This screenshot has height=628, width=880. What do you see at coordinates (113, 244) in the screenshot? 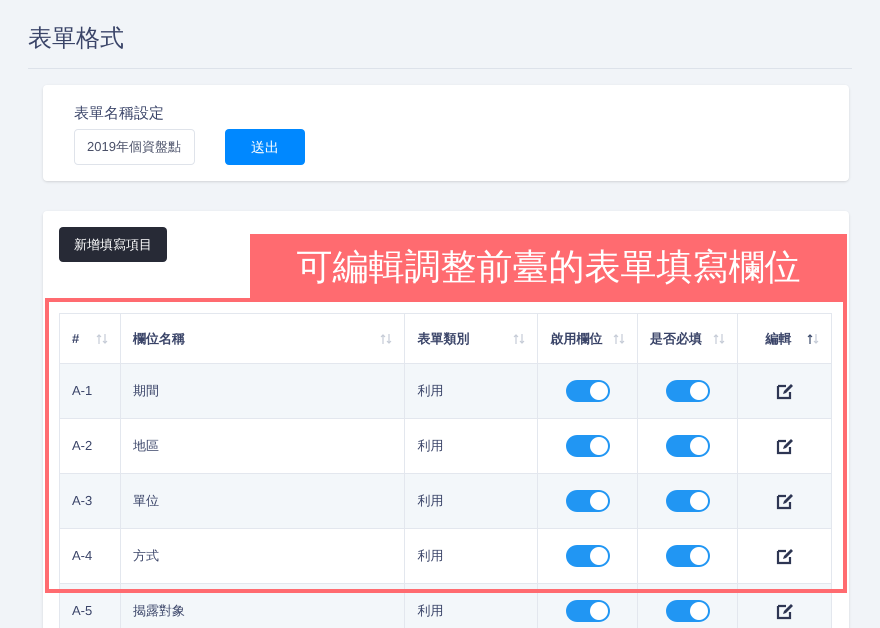
I see `add-item-button: 新增填寫項目` at bounding box center [113, 244].